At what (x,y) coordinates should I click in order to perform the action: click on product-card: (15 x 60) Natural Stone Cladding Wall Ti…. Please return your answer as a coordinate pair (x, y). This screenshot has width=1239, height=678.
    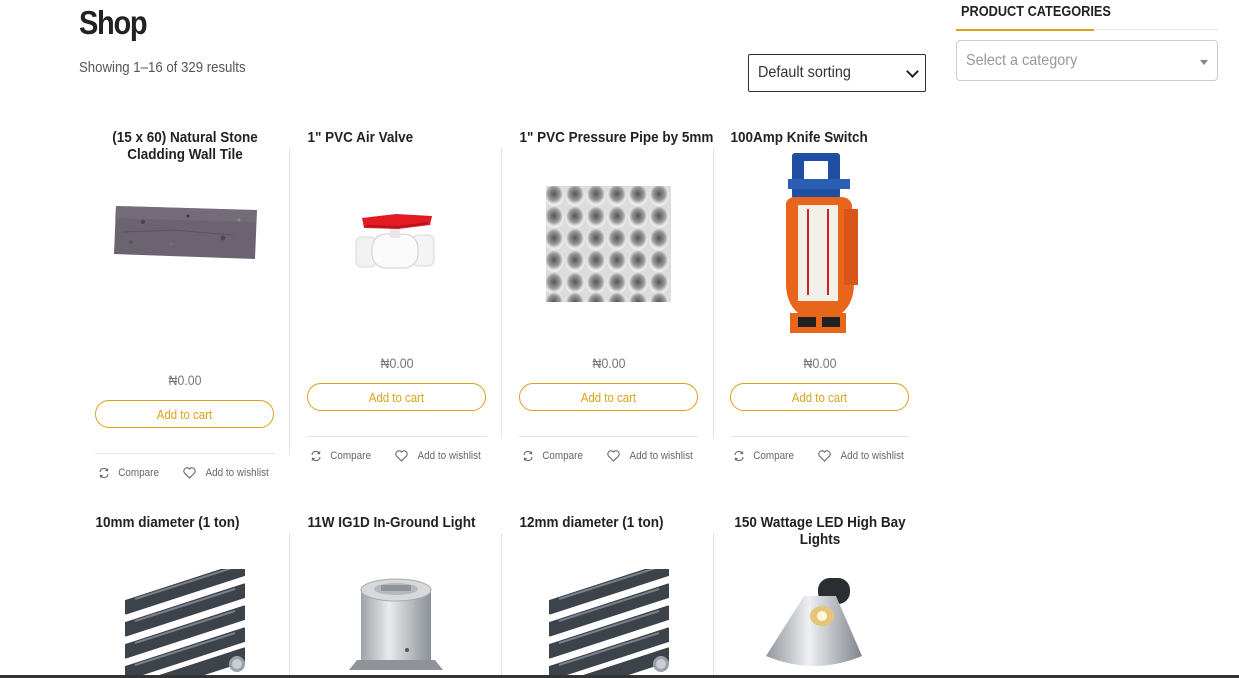
    Looking at the image, I should click on (185, 309).